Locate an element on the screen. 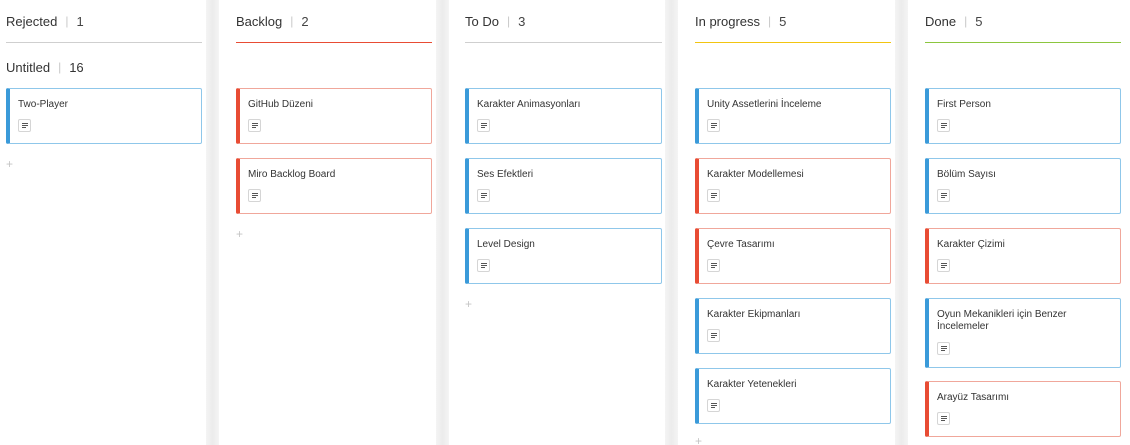 The width and height of the screenshot is (1130, 445). task-card: Two-Player is located at coordinates (104, 116).